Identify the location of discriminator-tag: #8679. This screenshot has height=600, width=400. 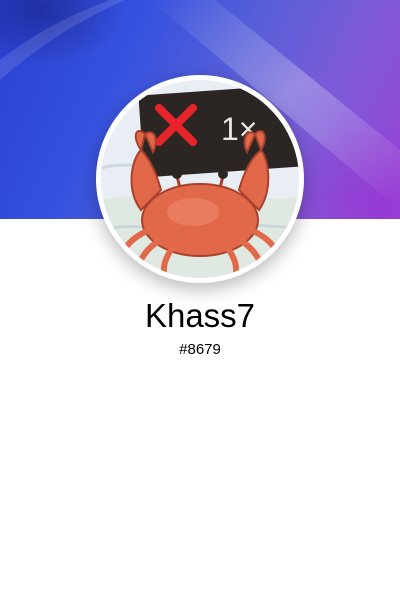
(200, 349).